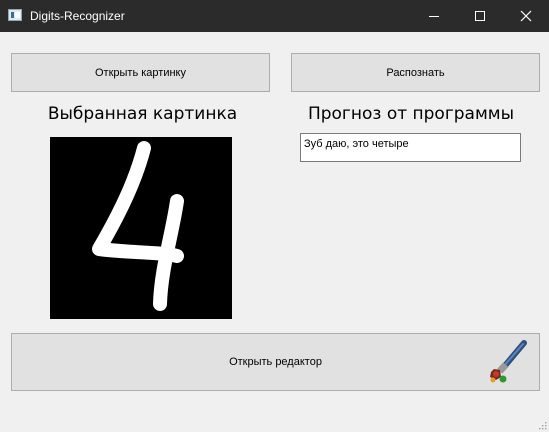 The height and width of the screenshot is (432, 549). I want to click on app-icon, so click(15, 15).